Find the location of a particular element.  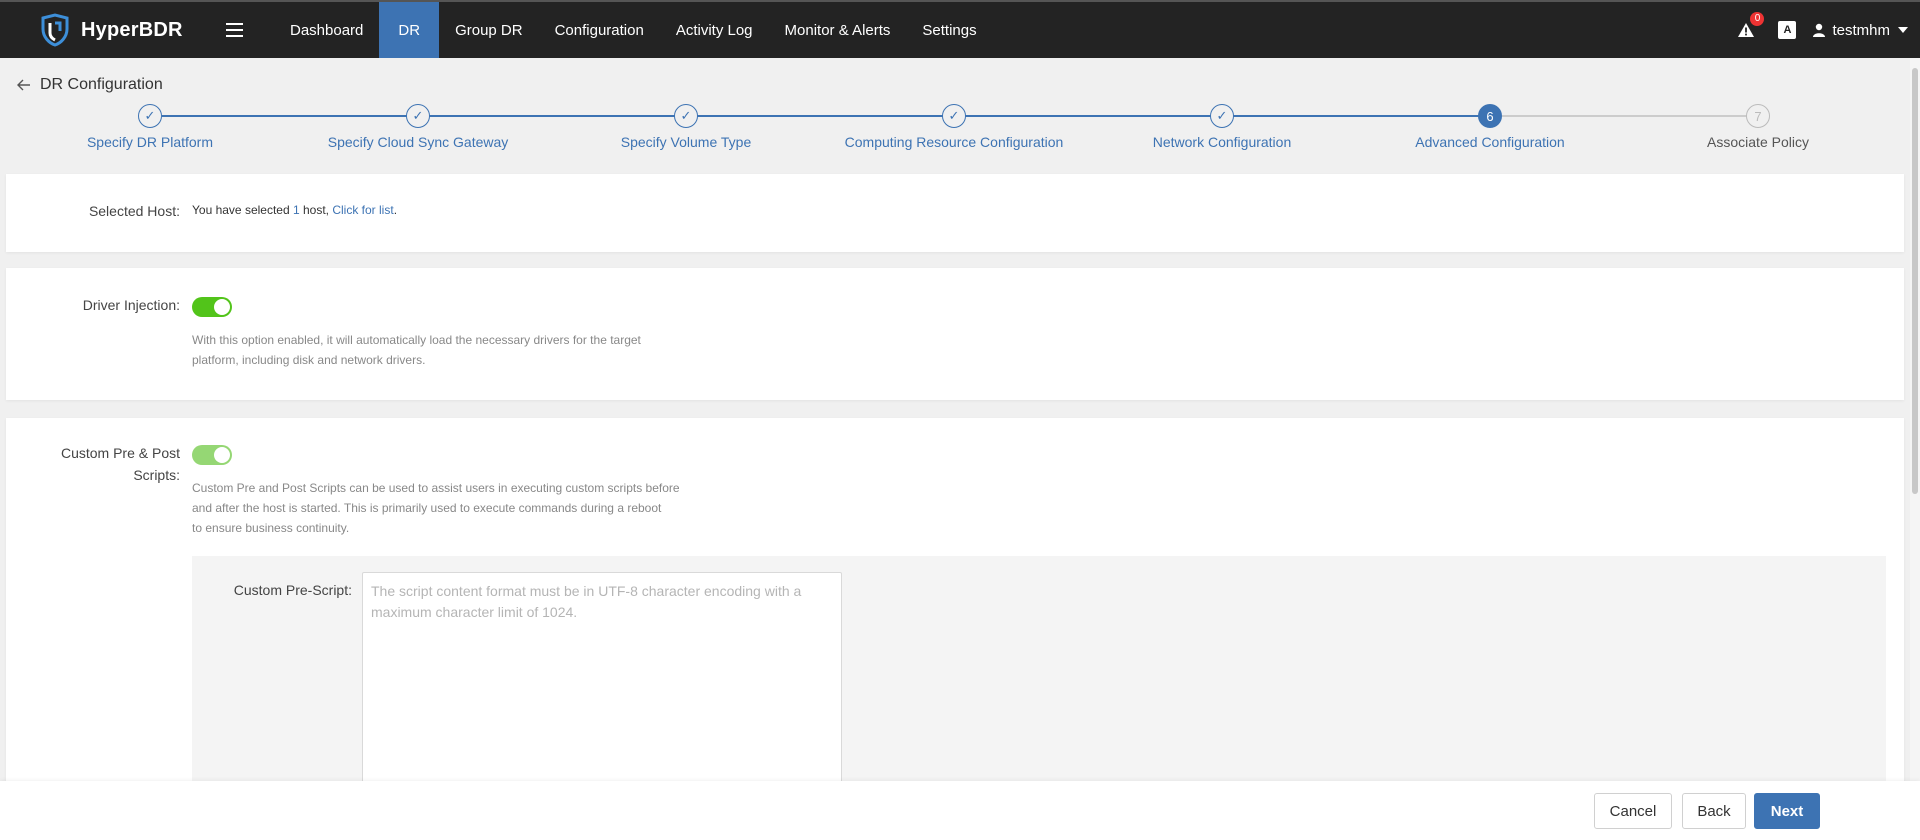

step-specify-cloud-sync-gateway: ✓ Specify Cloud Sync Gateway is located at coordinates (418, 127).